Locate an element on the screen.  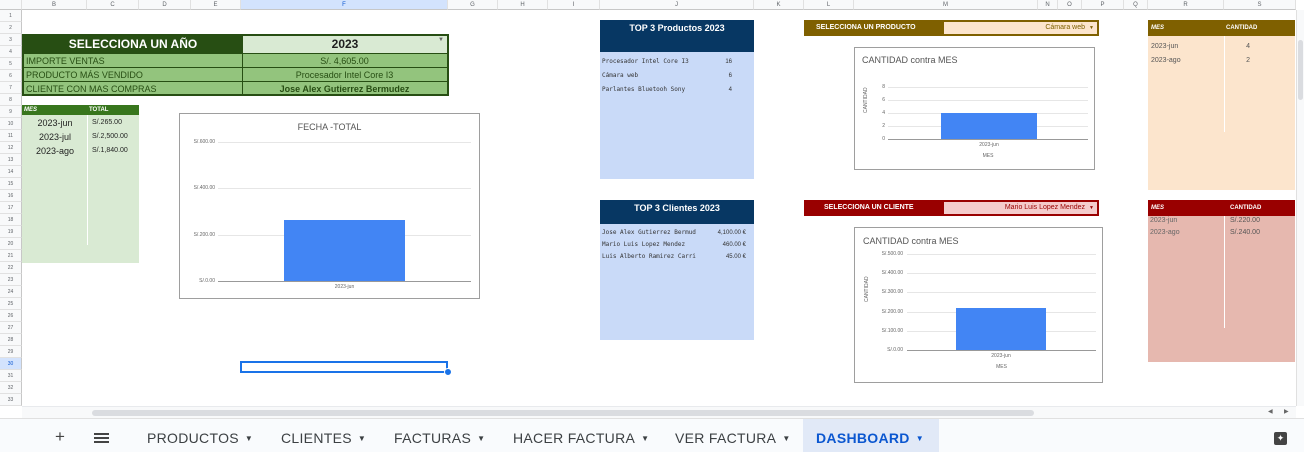
row-header: 13 is located at coordinates (11, 160).